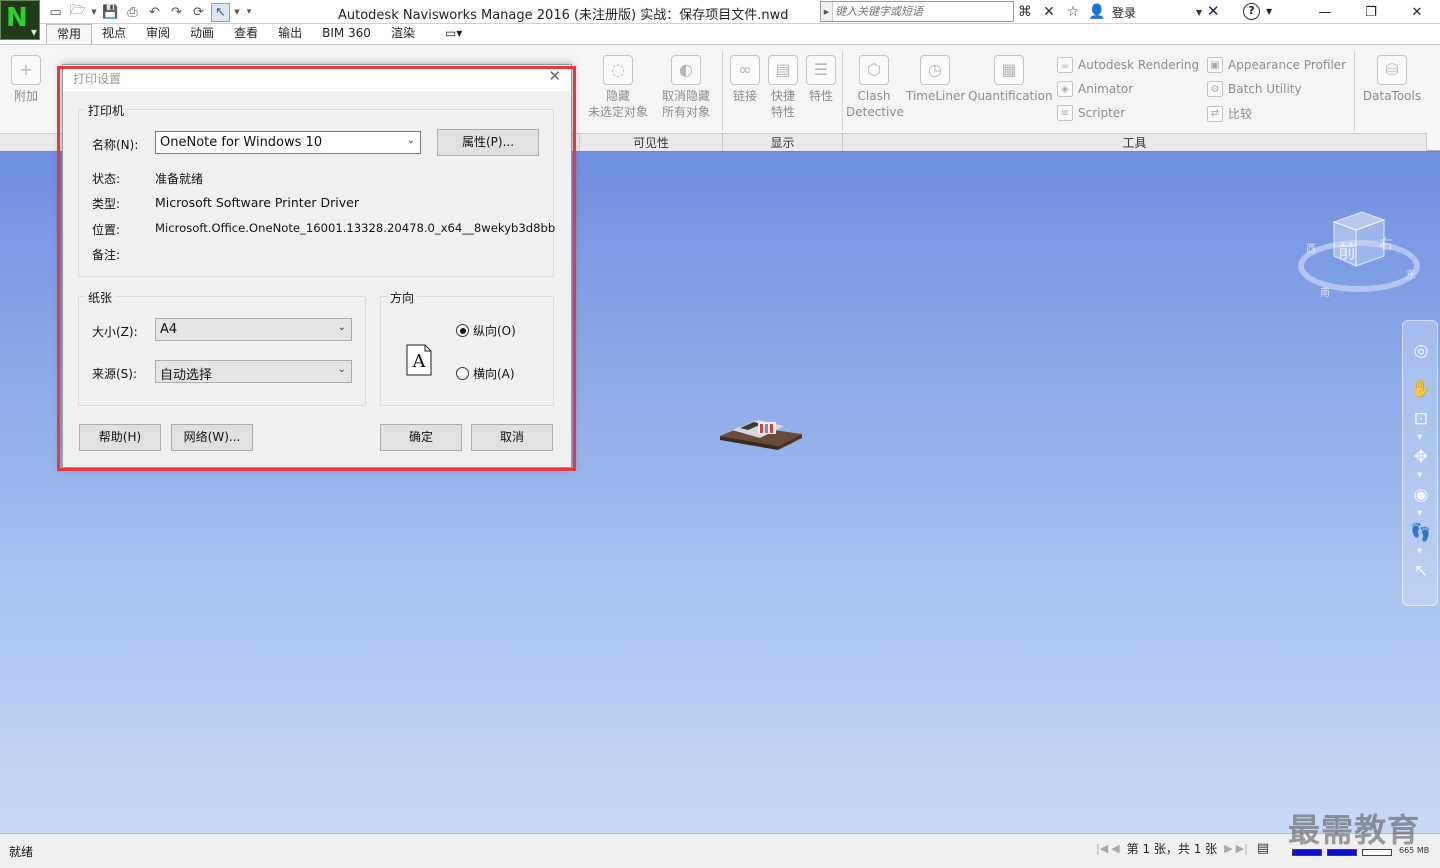 The image size is (1440, 868). Describe the element at coordinates (1215, 65) in the screenshot. I see `appearance-profiler-icon: ▣` at that location.